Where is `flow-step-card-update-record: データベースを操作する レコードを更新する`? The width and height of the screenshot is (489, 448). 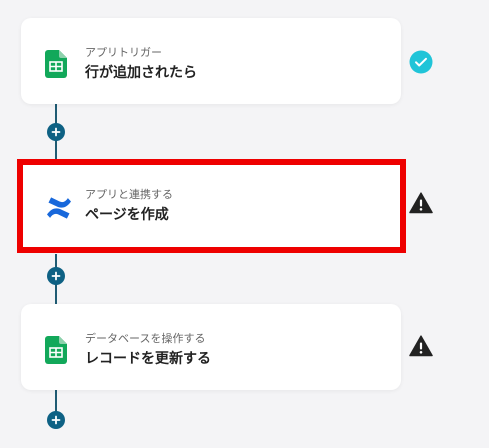
flow-step-card-update-record: データベースを操作する レコードを更新する is located at coordinates (211, 347).